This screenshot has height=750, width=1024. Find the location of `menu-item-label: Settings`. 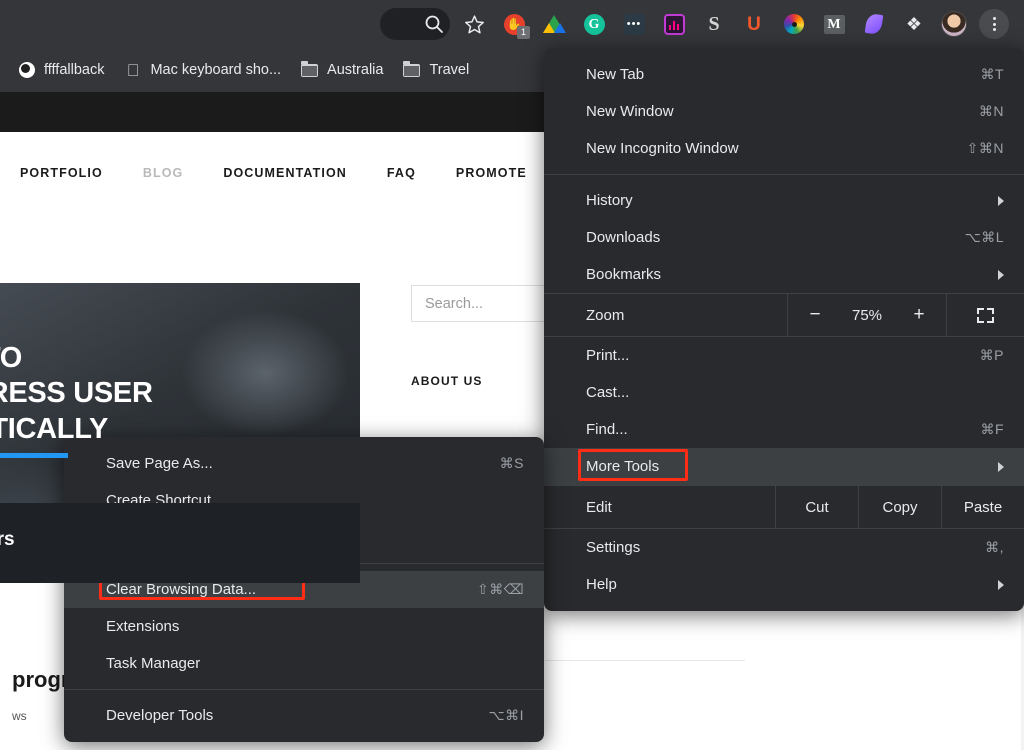

menu-item-label: Settings is located at coordinates (613, 547).